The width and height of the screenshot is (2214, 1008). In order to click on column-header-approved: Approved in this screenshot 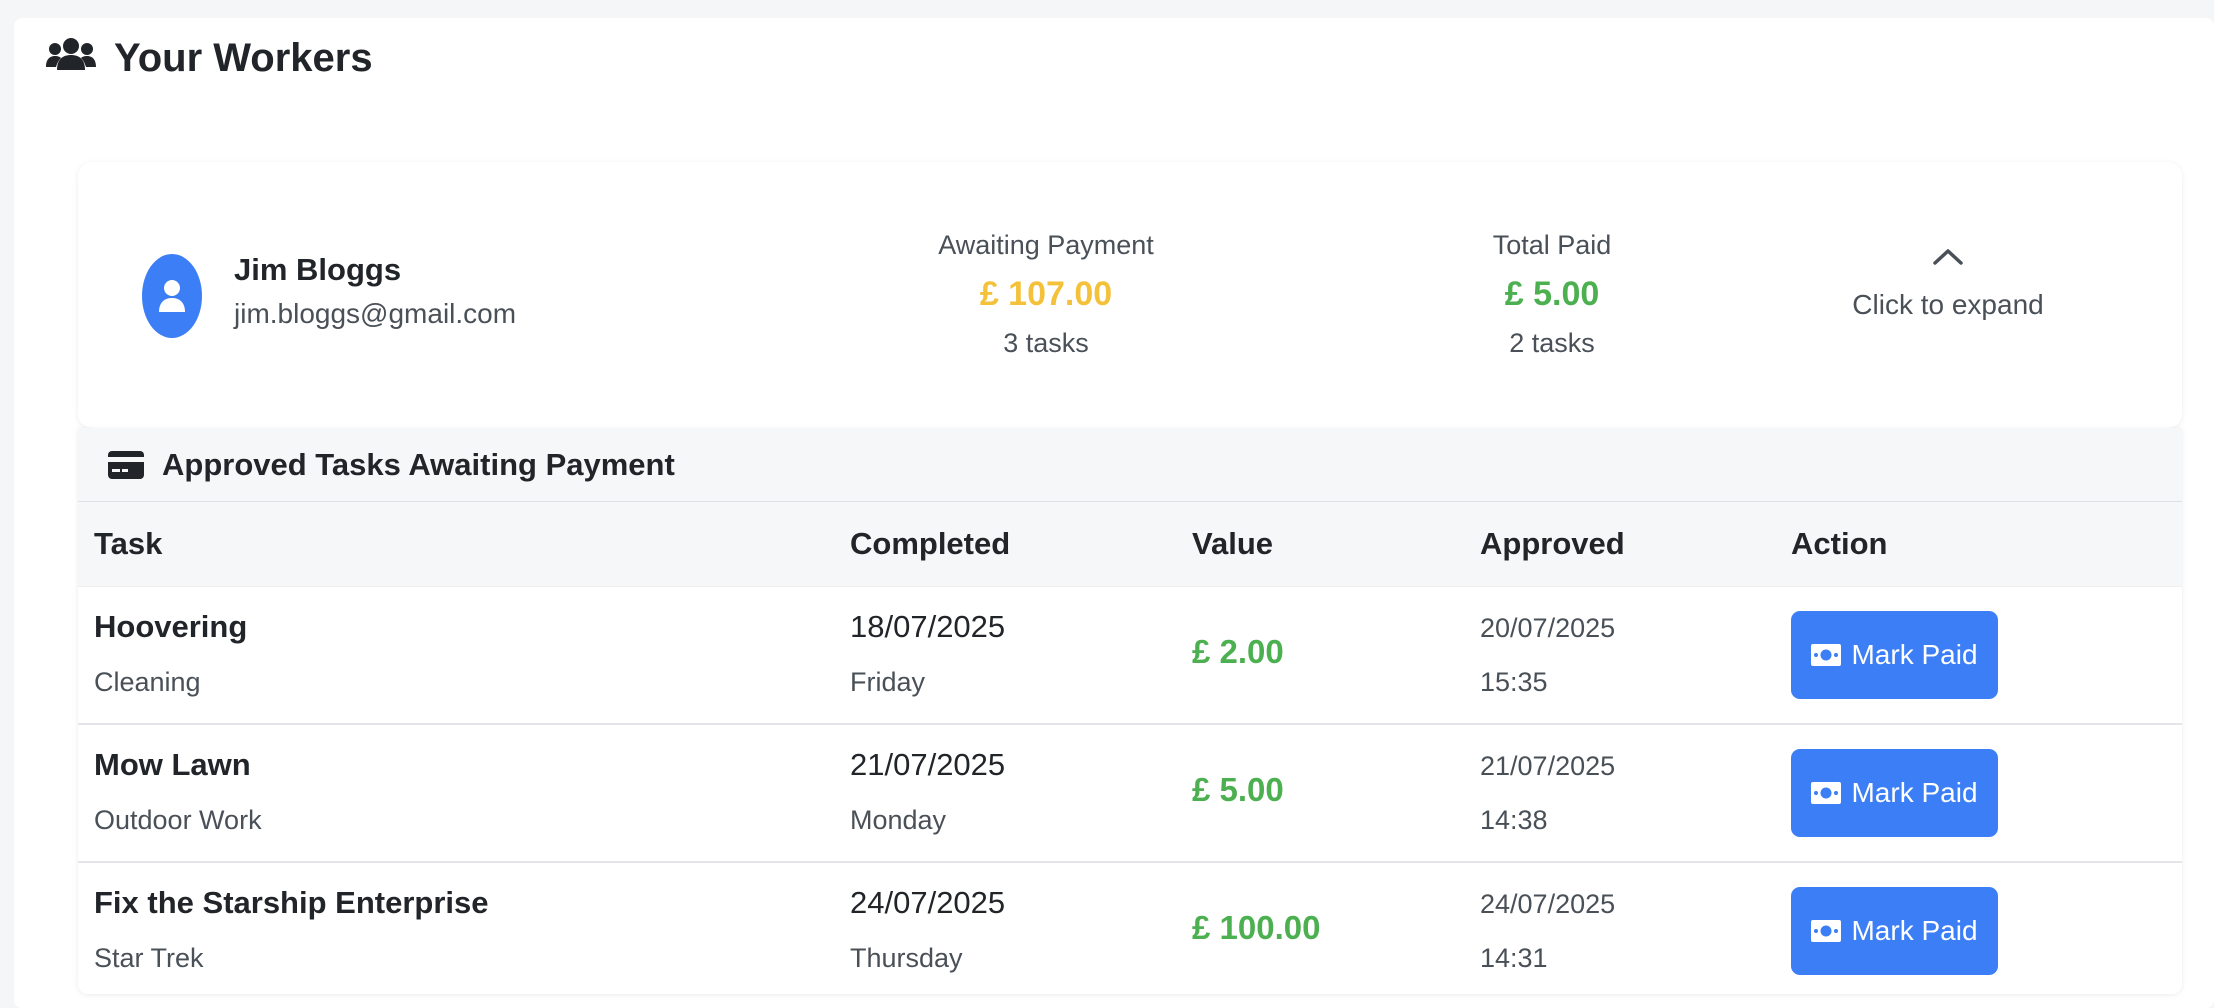, I will do `click(1552, 543)`.